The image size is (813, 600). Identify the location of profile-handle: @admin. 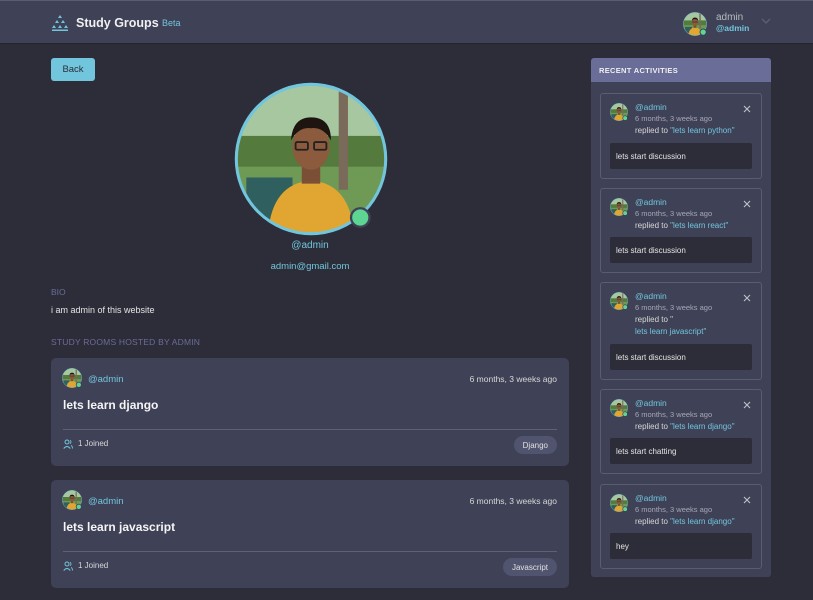
(310, 245).